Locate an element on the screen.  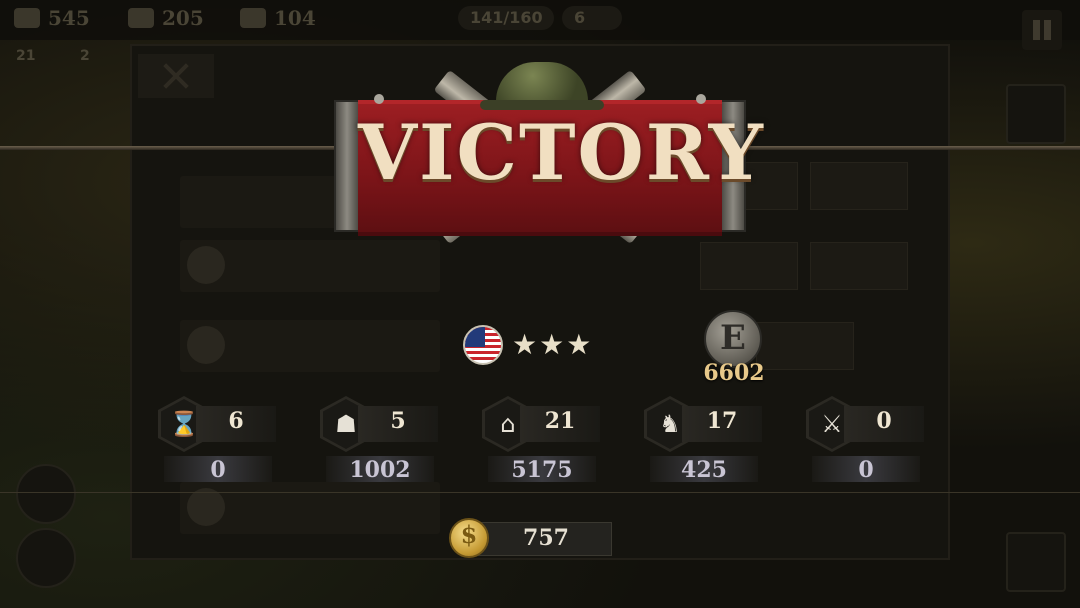
resource-oil: 205 is located at coordinates (166, 18).